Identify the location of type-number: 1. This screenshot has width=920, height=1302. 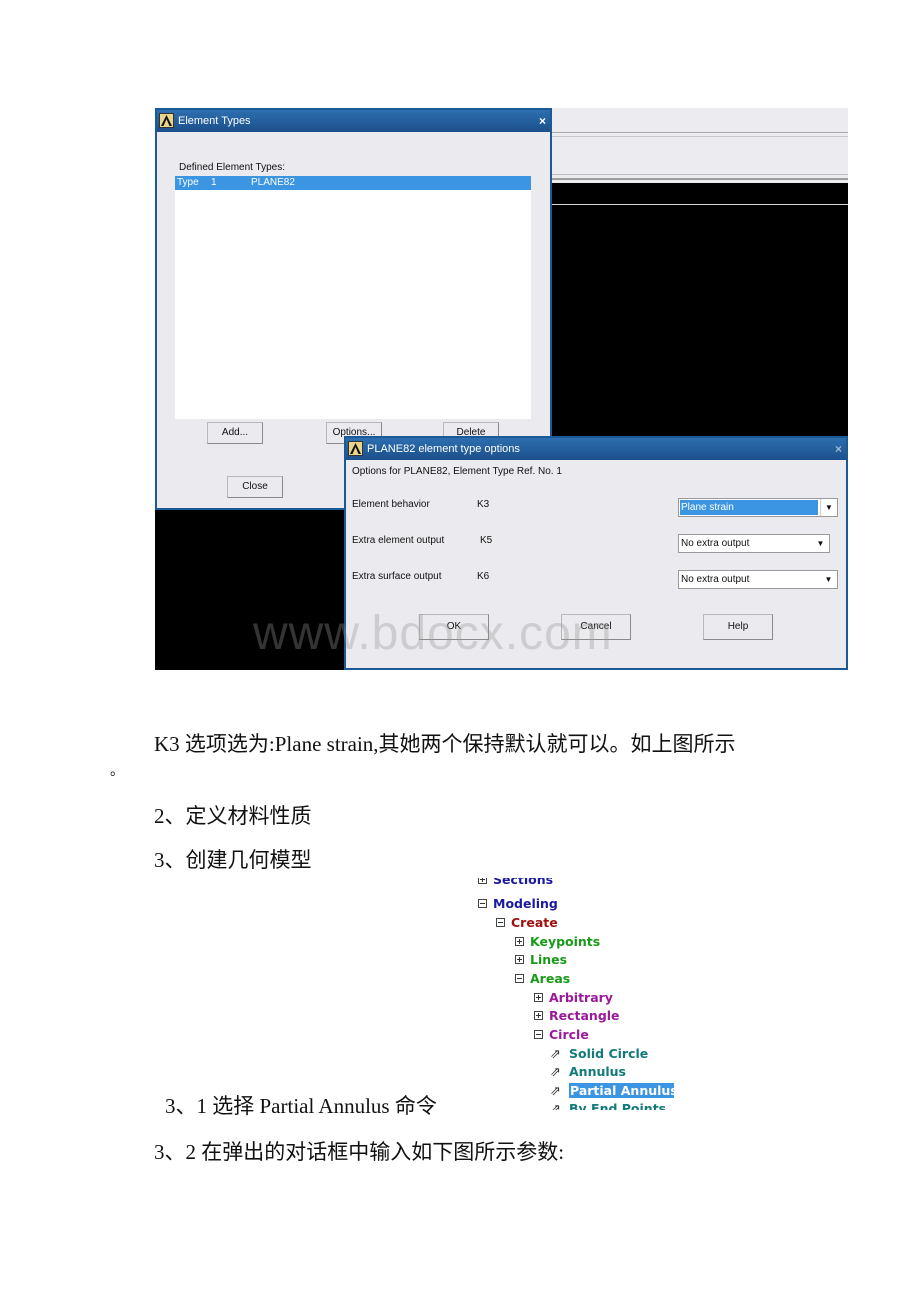
(214, 182).